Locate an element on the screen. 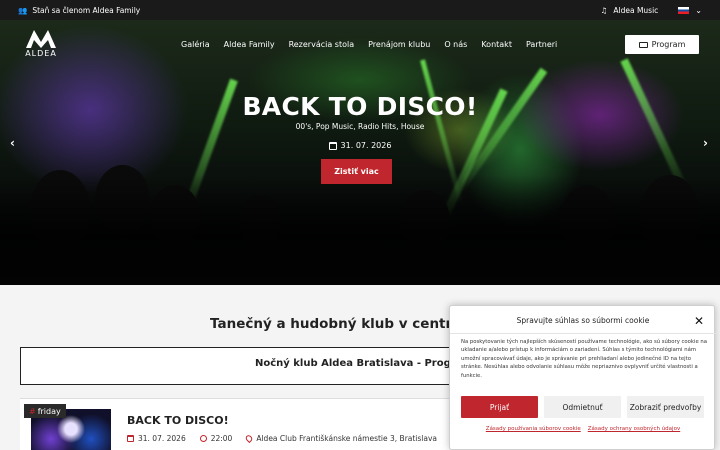  nav-item-aldea-family: Aldea Family is located at coordinates (249, 44).